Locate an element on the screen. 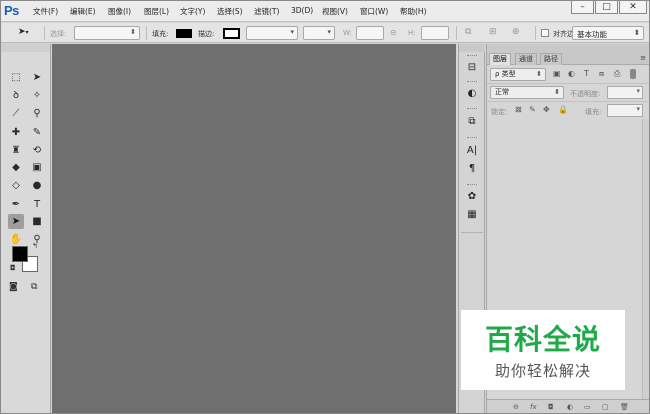 The image size is (650, 414). new-group-icon: ▭ is located at coordinates (587, 407).